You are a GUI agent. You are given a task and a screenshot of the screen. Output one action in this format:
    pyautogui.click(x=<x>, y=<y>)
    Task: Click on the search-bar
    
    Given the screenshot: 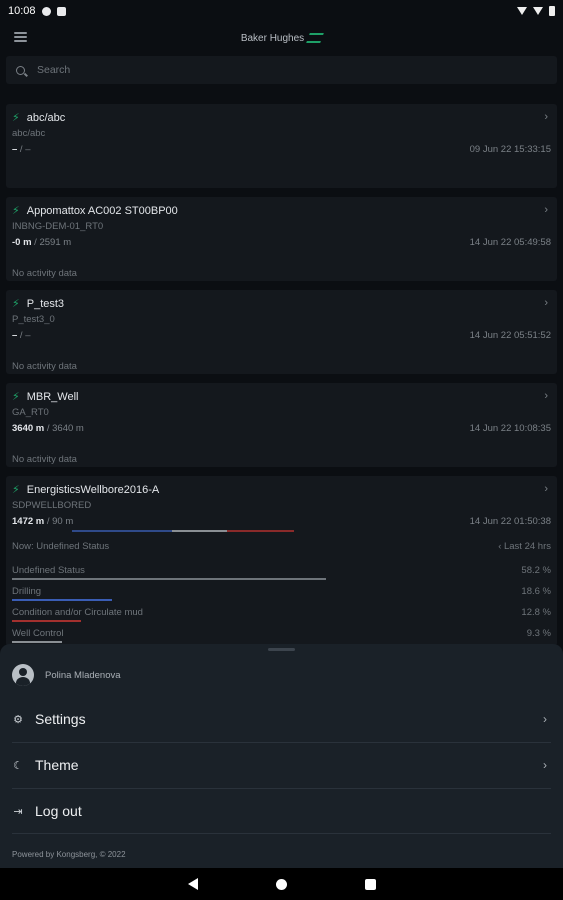 What is the action you would take?
    pyautogui.click(x=281, y=70)
    